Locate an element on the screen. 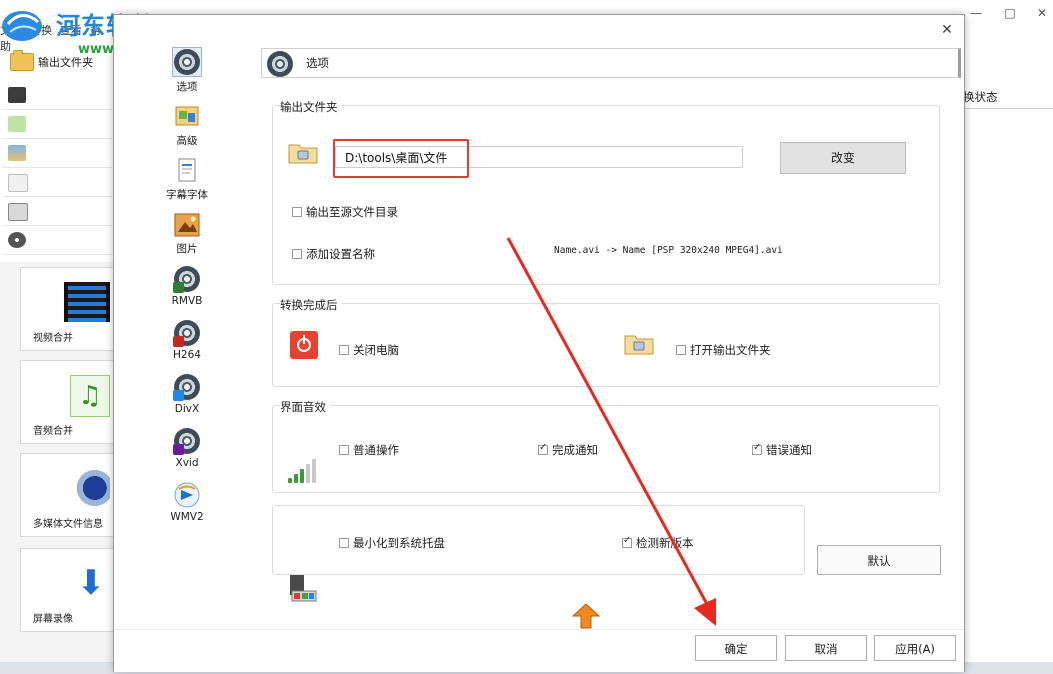  after-conversion-group-title: 转换完成后 is located at coordinates (311, 305).